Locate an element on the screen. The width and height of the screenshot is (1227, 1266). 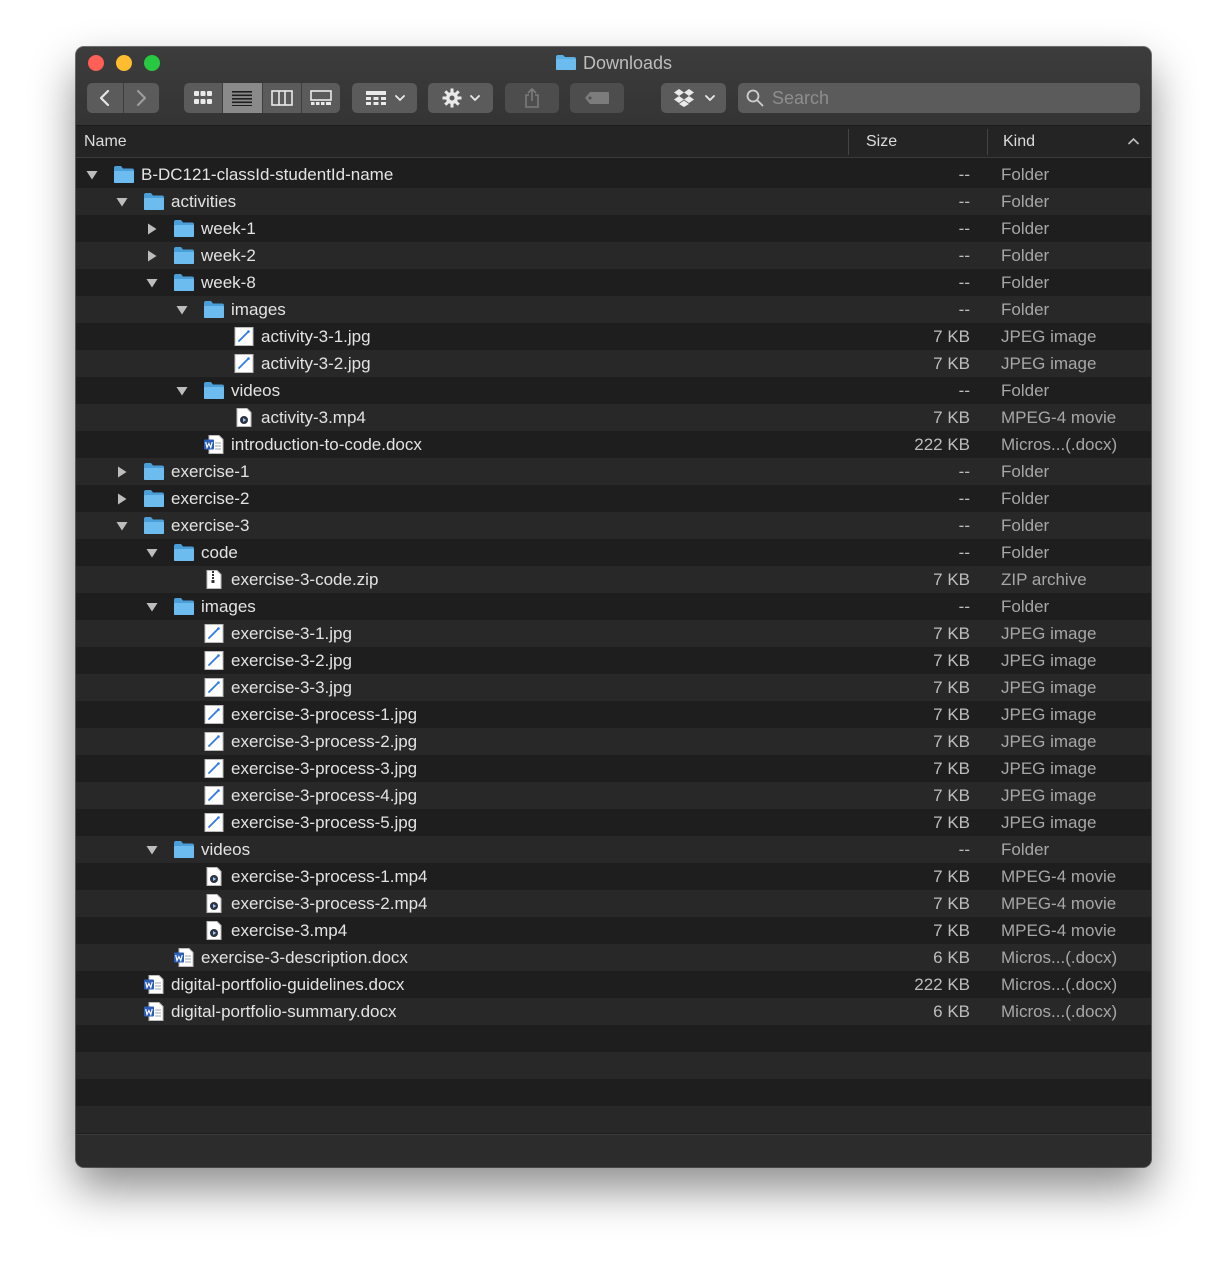
file-row: exercise-3-process-5.jpg 7 KB JPEG image is located at coordinates (613, 822).